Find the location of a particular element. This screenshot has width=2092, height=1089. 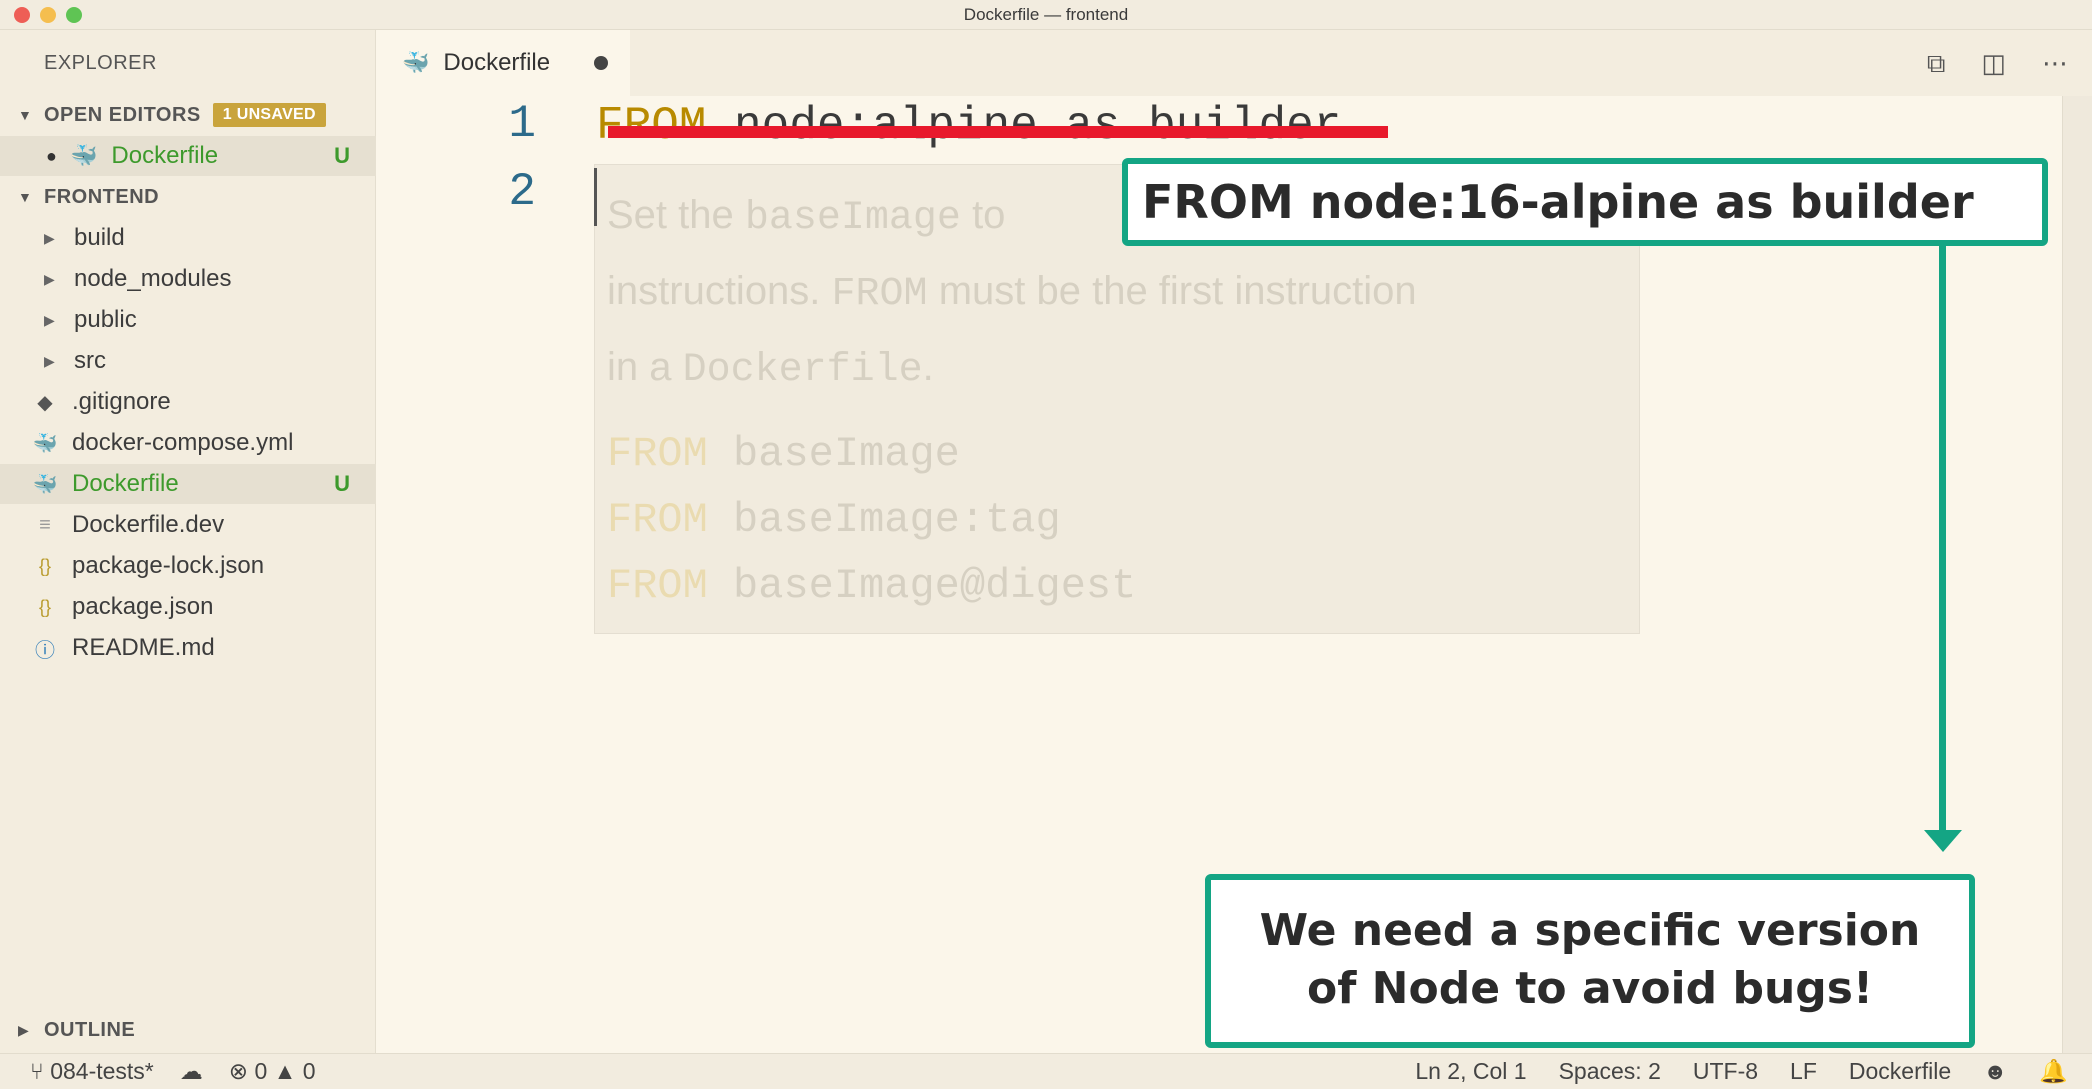

replacement-callout: FROM node:16-alpine as builder is located at coordinates (1585, 202).